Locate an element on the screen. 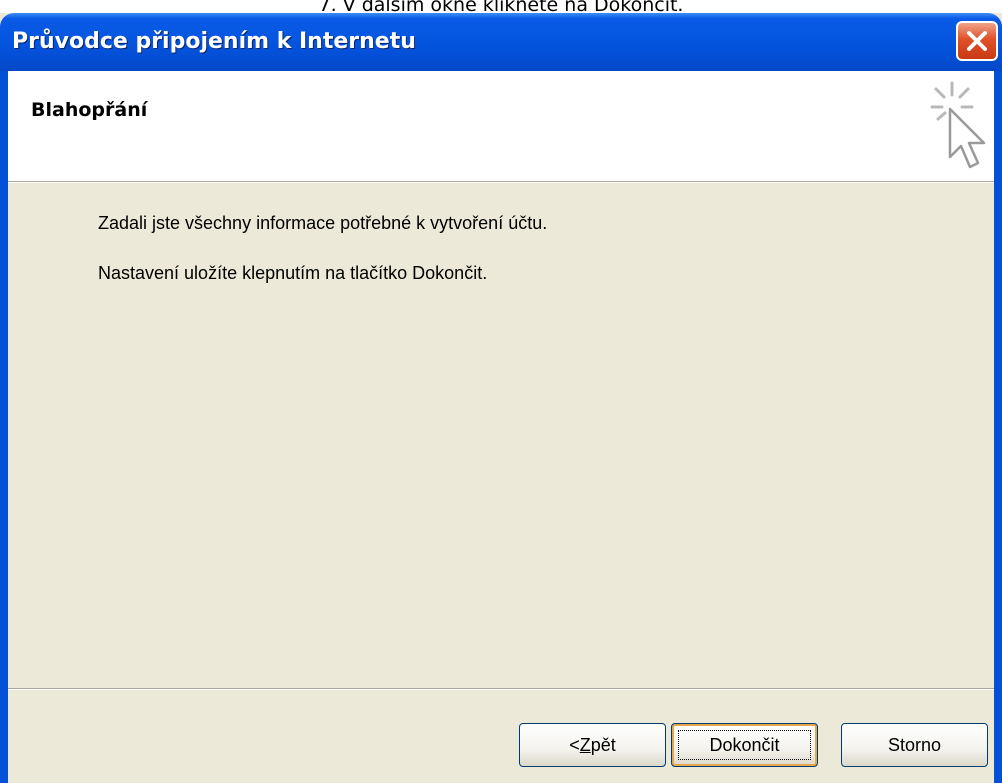  window-frame-right is located at coordinates (998, 427).